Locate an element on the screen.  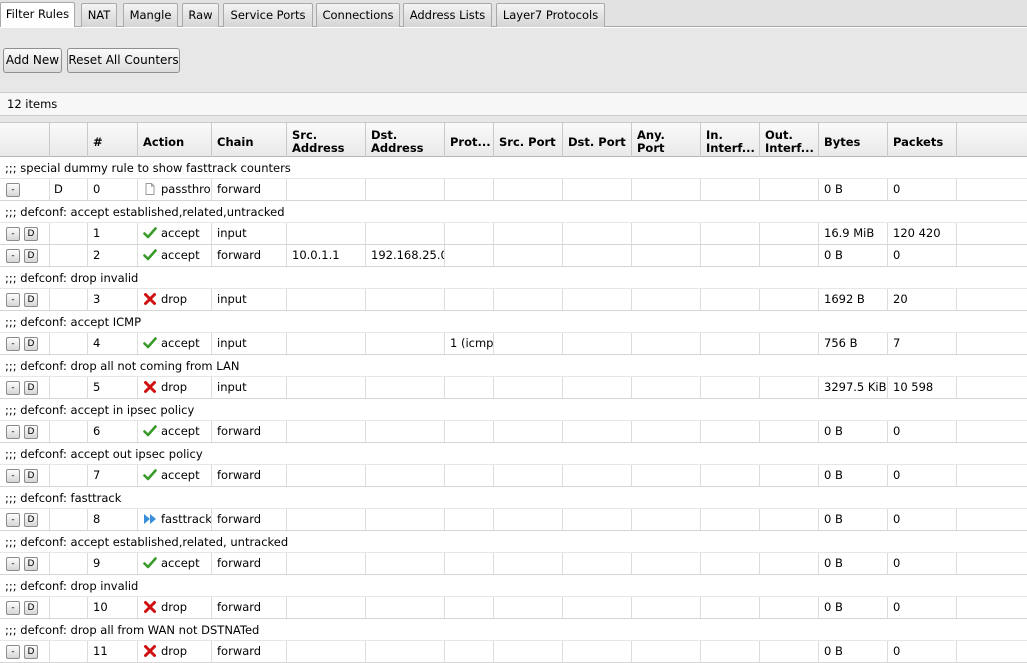
column-header-bytes: Bytes is located at coordinates (853, 140).